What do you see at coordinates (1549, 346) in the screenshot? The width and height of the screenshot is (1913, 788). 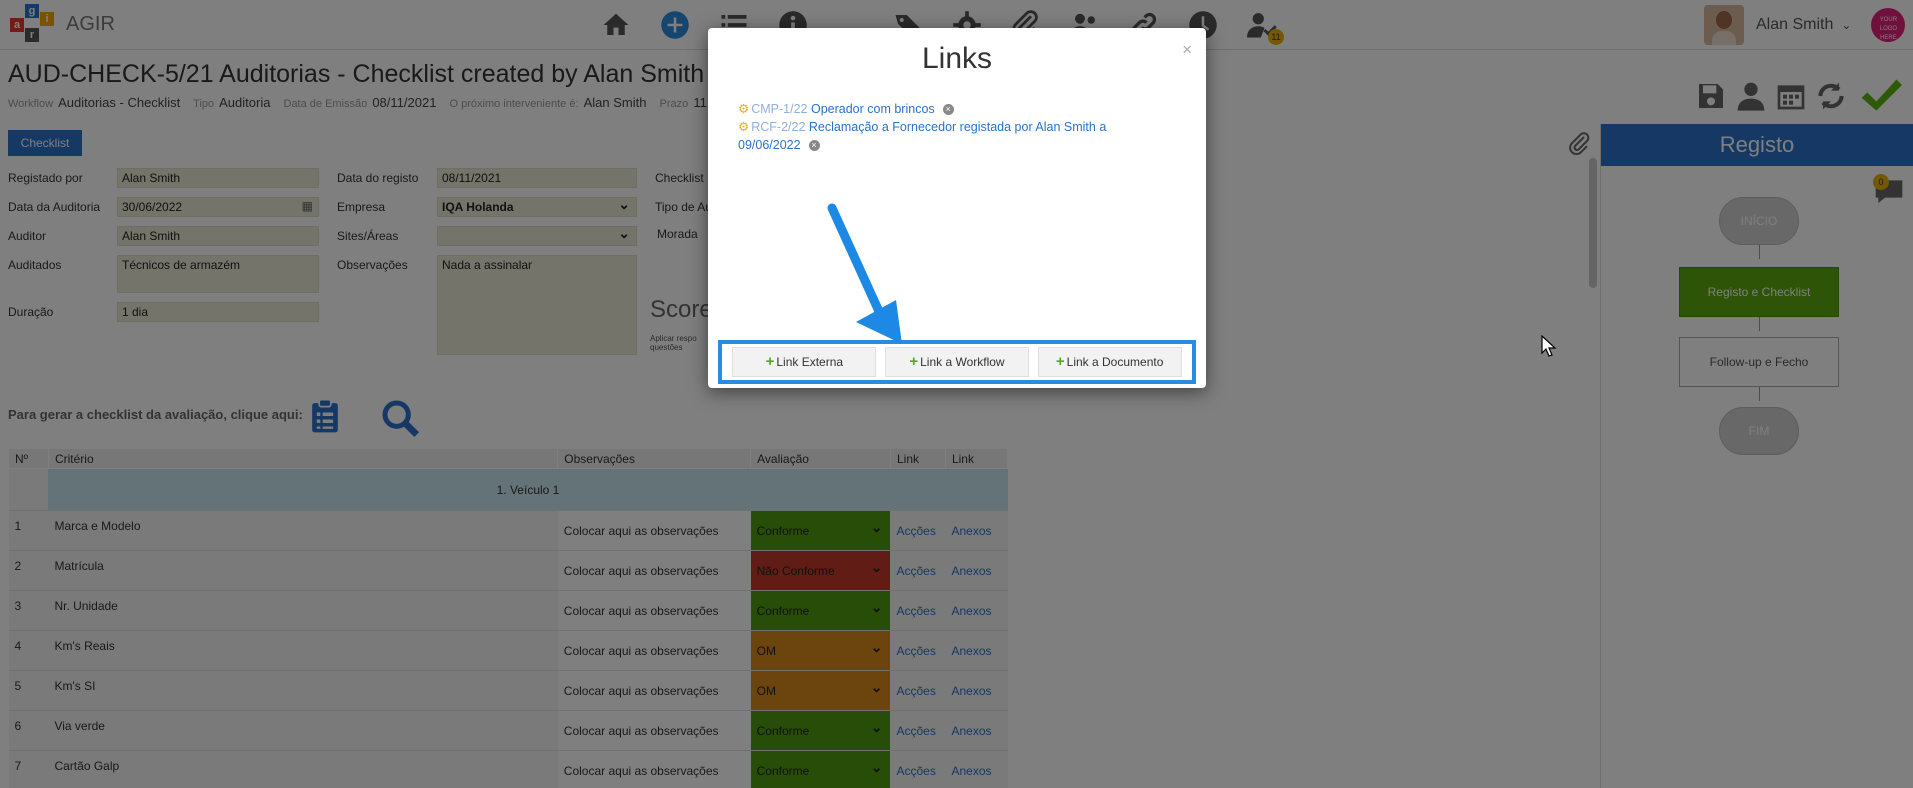 I see `mouse-cursor-icon` at bounding box center [1549, 346].